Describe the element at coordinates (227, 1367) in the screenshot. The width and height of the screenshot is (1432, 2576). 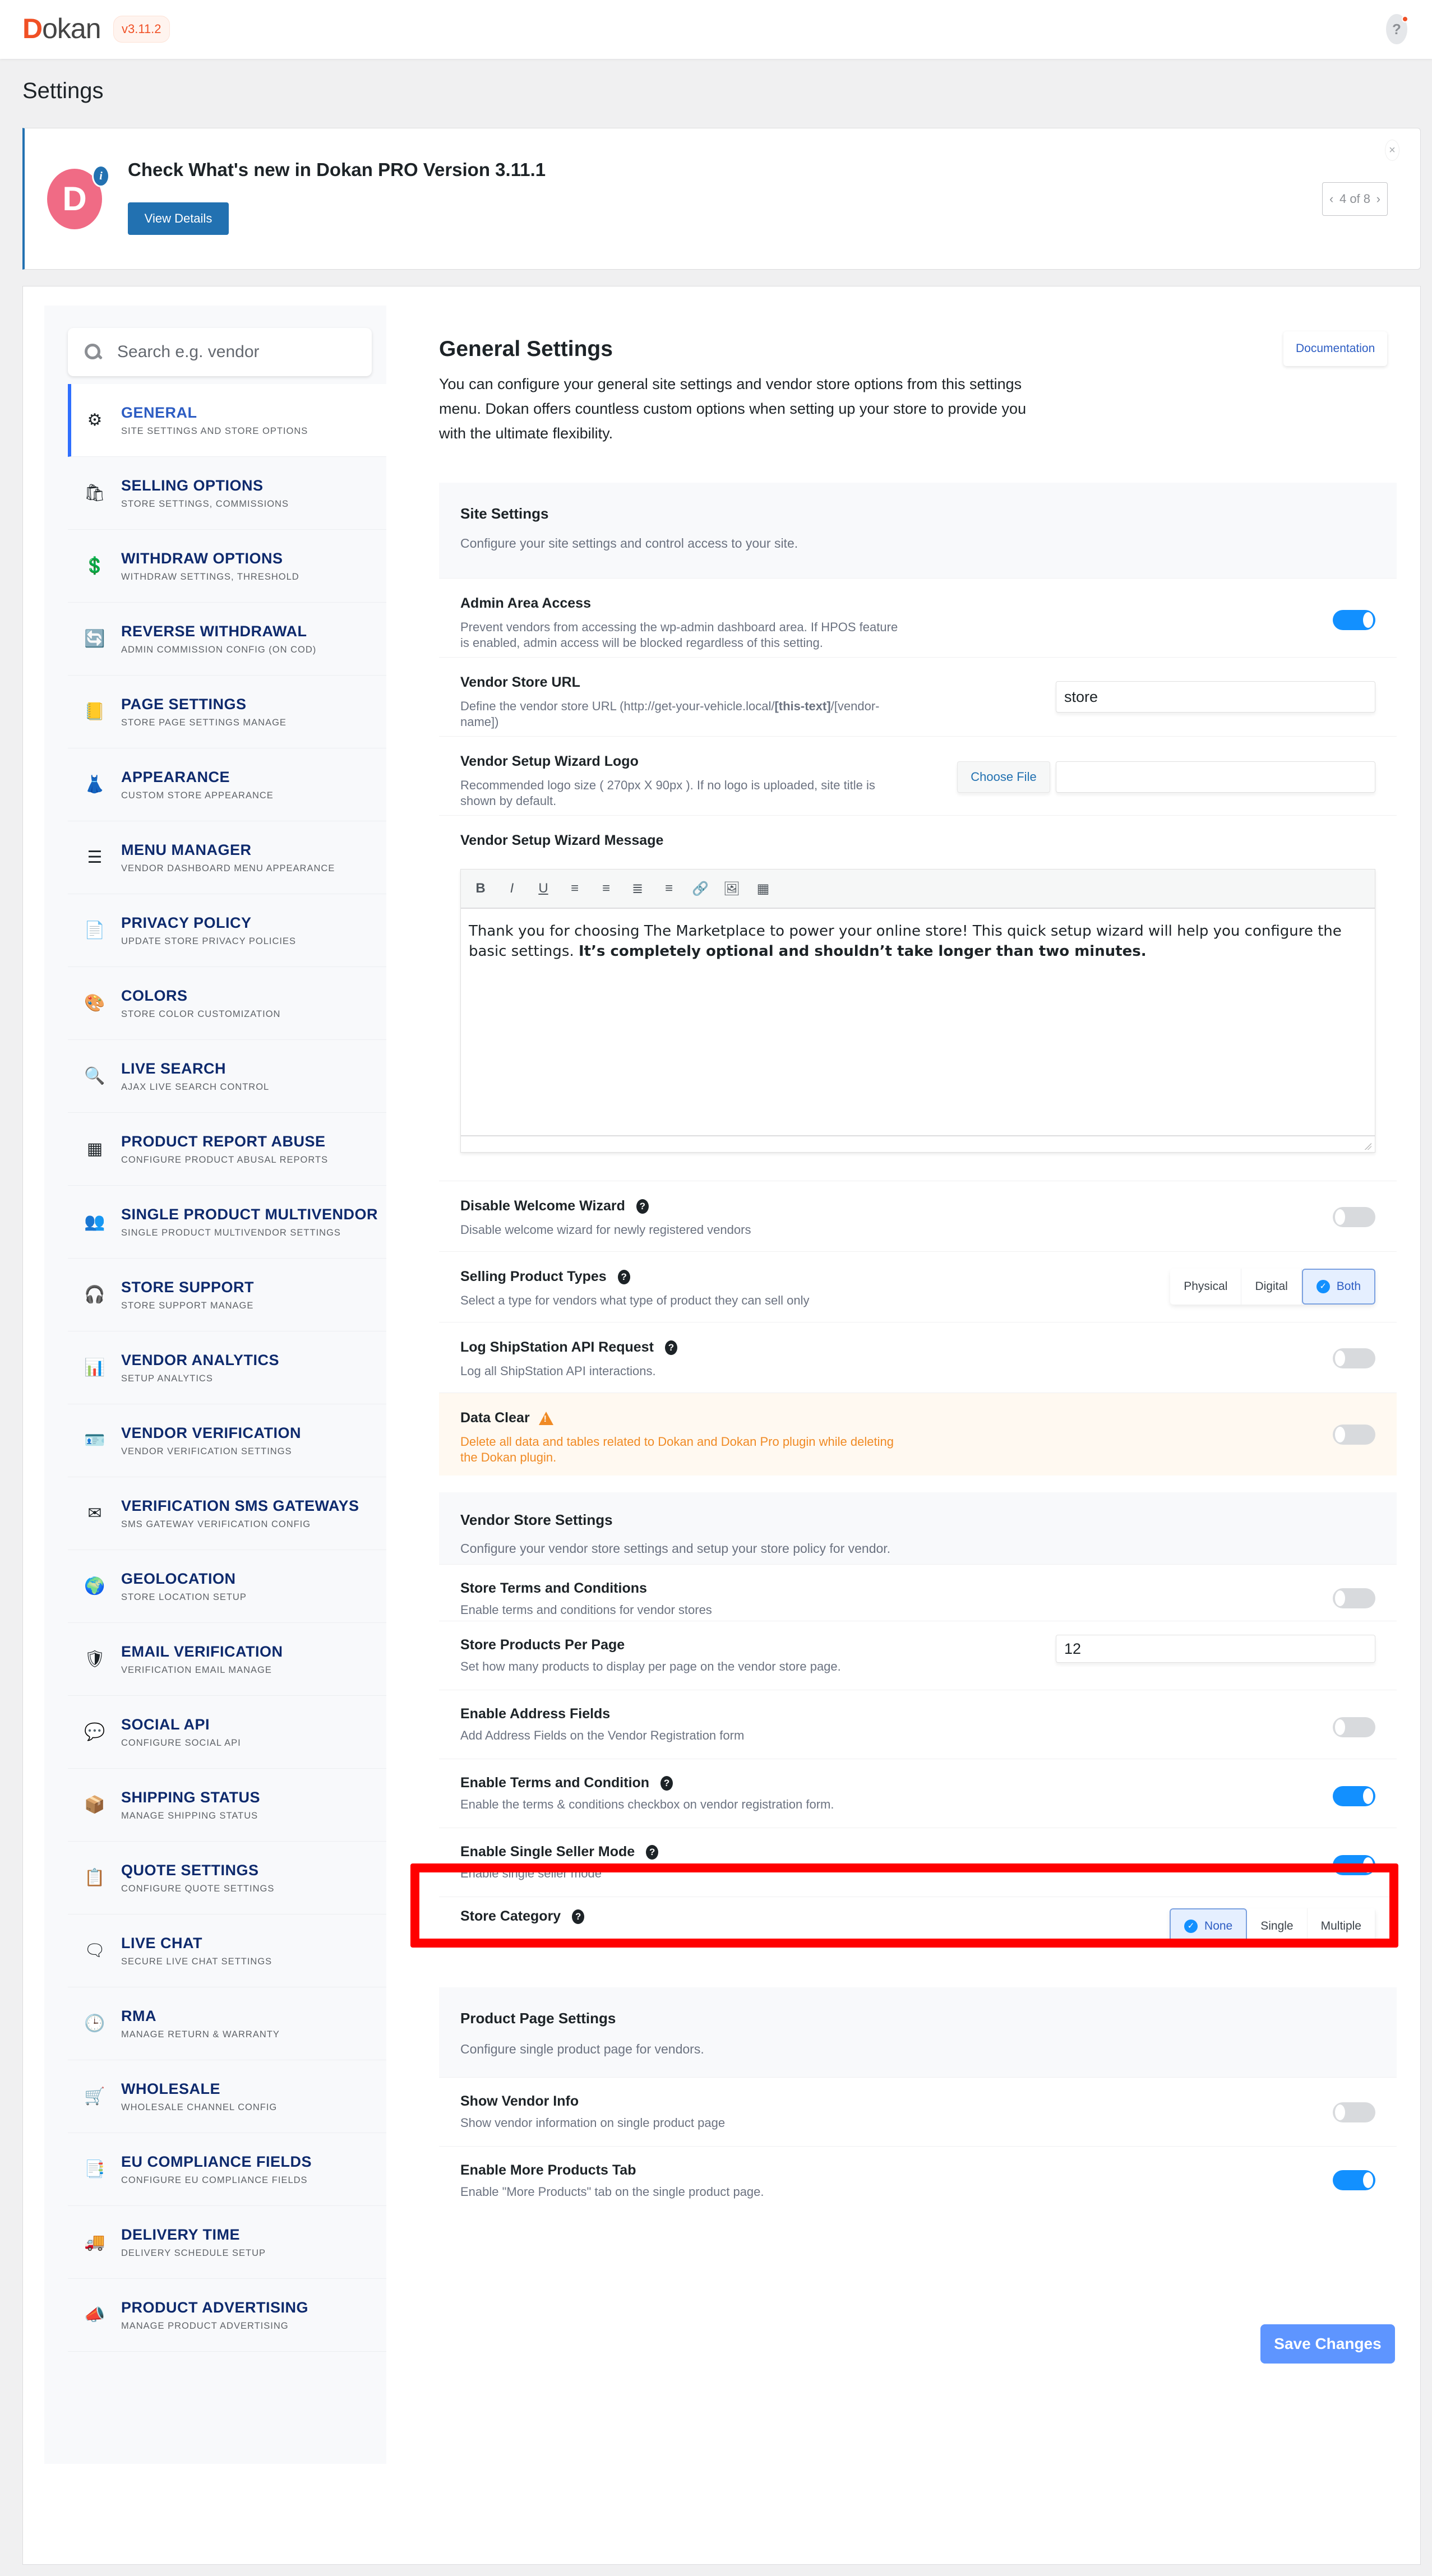
I see `sidebar-item-vendor-analytics: 📊 VENDOR ANALYTICS SETUP ANALYTICS` at that location.